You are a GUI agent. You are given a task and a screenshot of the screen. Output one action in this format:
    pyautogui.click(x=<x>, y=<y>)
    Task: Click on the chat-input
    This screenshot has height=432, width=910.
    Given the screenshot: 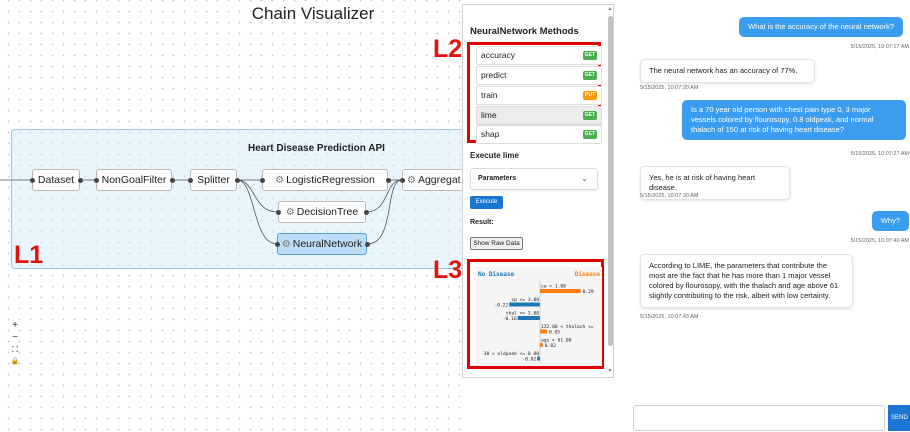 What is the action you would take?
    pyautogui.click(x=759, y=418)
    